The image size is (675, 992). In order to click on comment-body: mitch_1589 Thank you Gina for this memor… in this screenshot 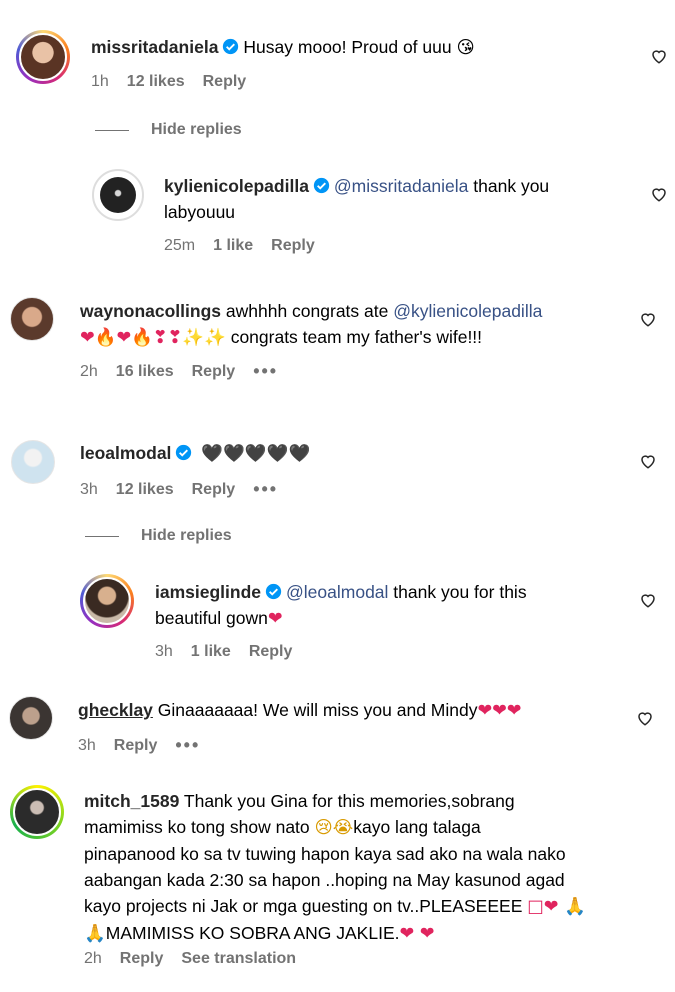, I will do `click(364, 867)`.